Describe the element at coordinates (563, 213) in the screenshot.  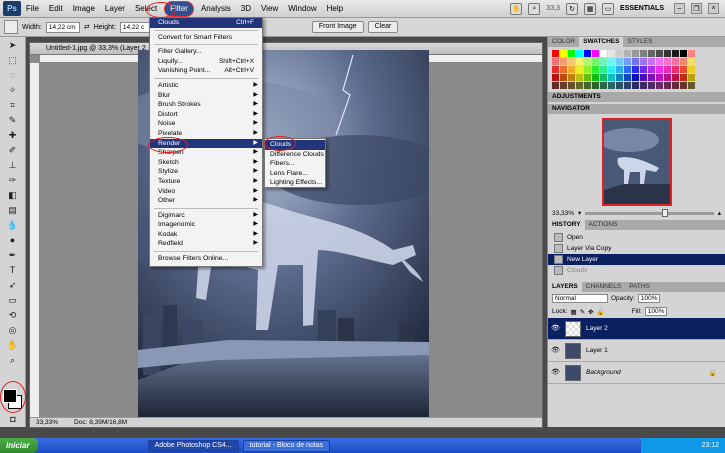
I see `navigator-zoom-value: 33,33%` at that location.